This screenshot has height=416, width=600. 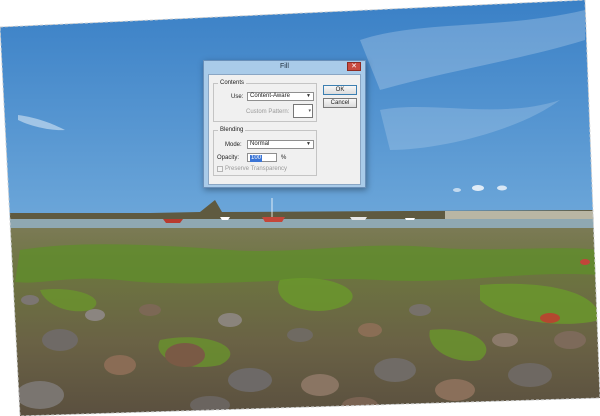 I want to click on dialog-title: Fill, so click(x=284, y=66).